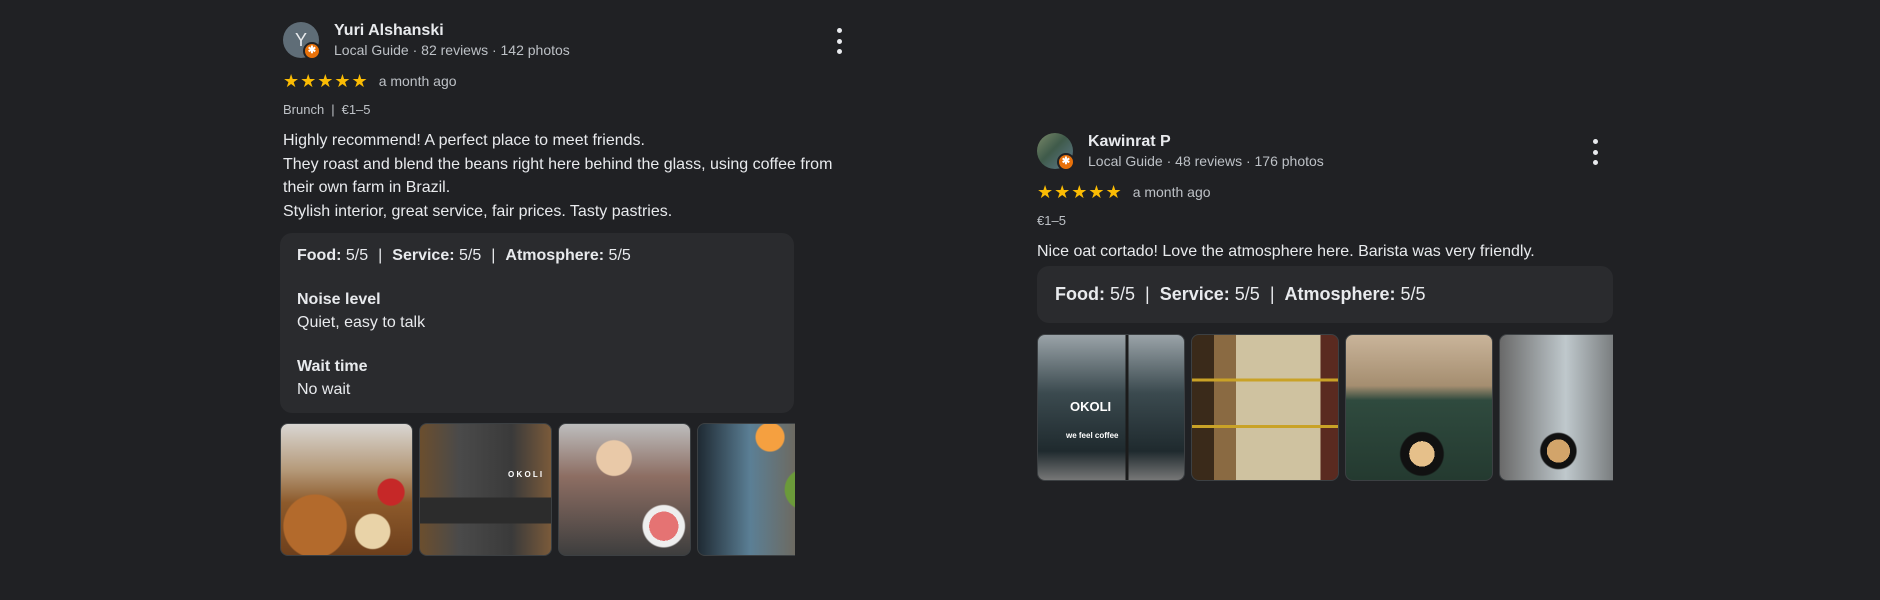 The width and height of the screenshot is (1880, 600). What do you see at coordinates (568, 111) in the screenshot?
I see `review-attributes: Brunch | €1–5` at bounding box center [568, 111].